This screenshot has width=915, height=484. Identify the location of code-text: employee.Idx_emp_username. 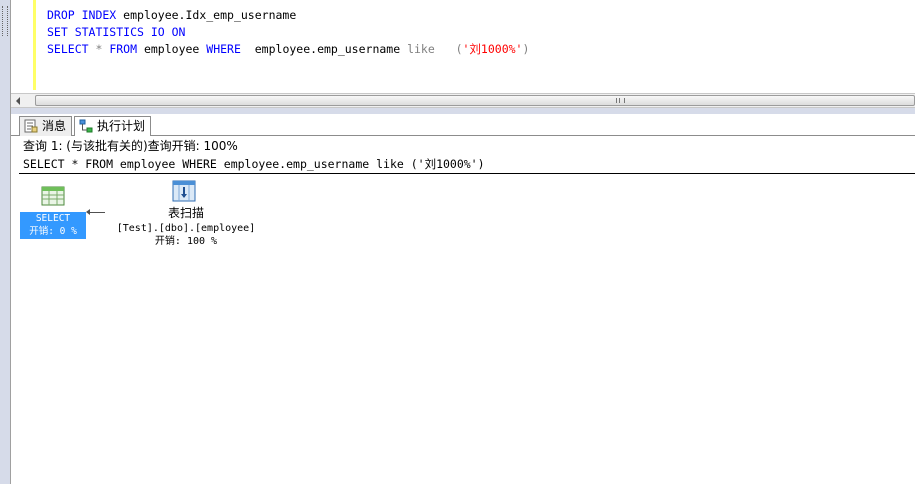
(206, 15).